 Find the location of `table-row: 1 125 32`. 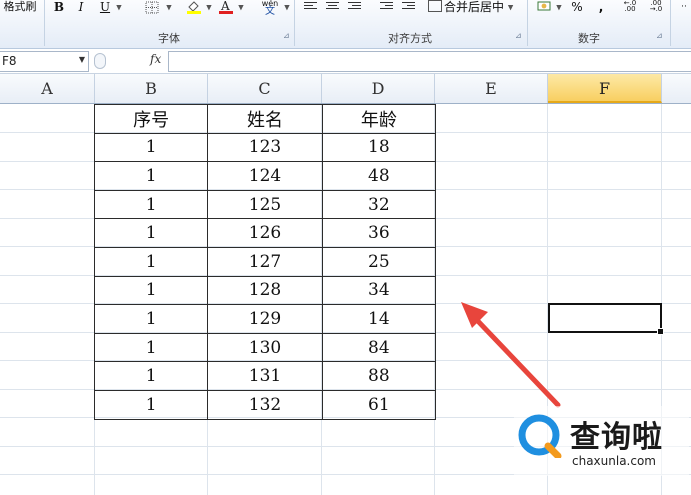

table-row: 1 125 32 is located at coordinates (265, 204).